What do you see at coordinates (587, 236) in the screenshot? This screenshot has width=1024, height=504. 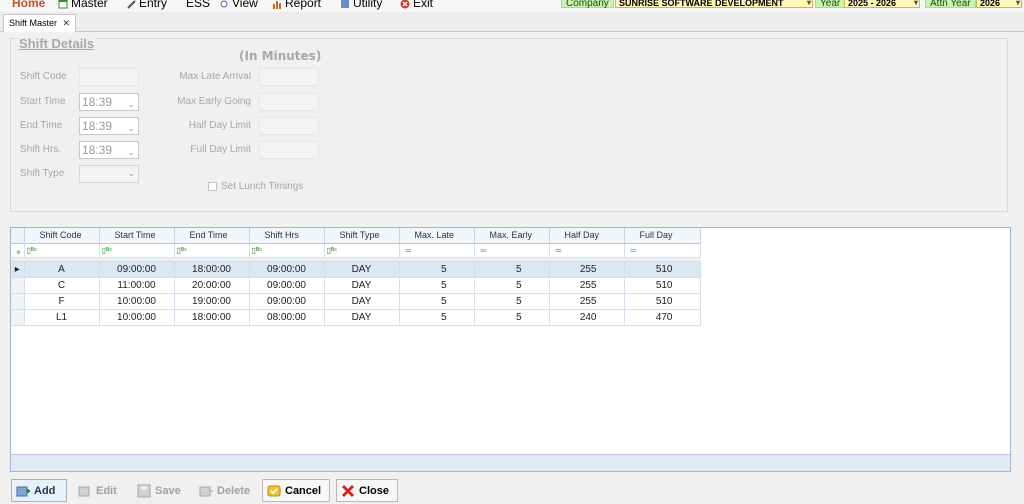 I see `col-header-half-day: Half Day` at bounding box center [587, 236].